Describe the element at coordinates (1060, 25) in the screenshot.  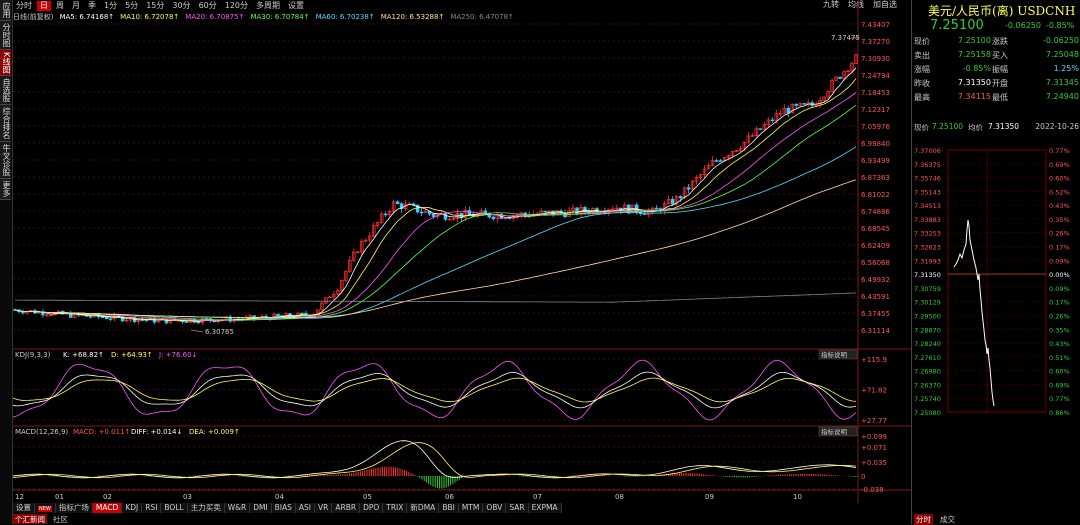
I see `price-change-pct: -0.85%` at that location.